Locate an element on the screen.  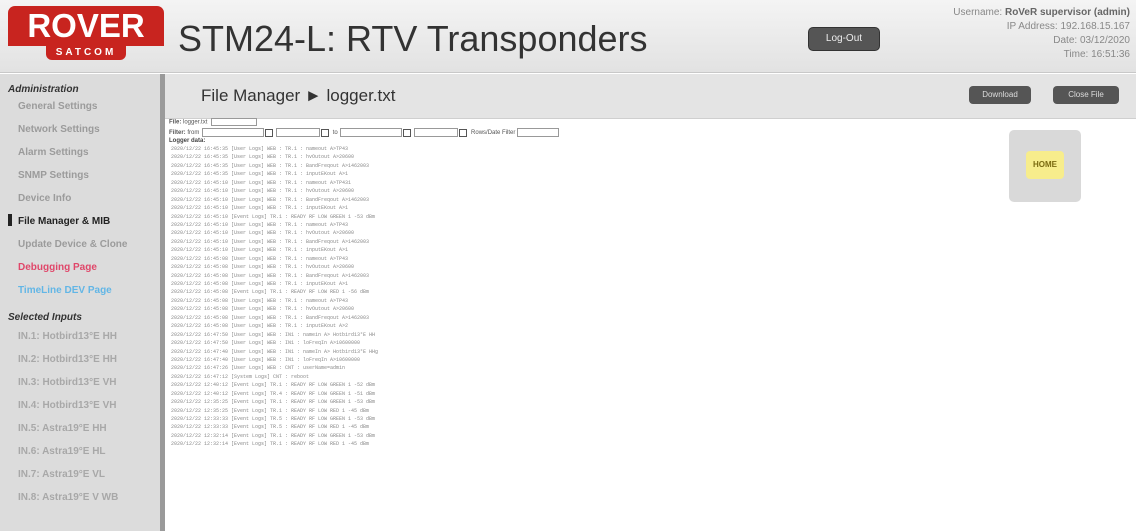
rover-satcom-logo: ROVER SATCOM is located at coordinates (86, 35).